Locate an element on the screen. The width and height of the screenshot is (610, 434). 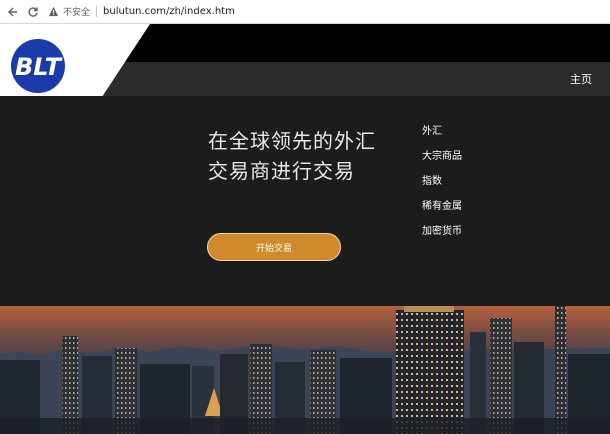
back-icon is located at coordinates (13, 12).